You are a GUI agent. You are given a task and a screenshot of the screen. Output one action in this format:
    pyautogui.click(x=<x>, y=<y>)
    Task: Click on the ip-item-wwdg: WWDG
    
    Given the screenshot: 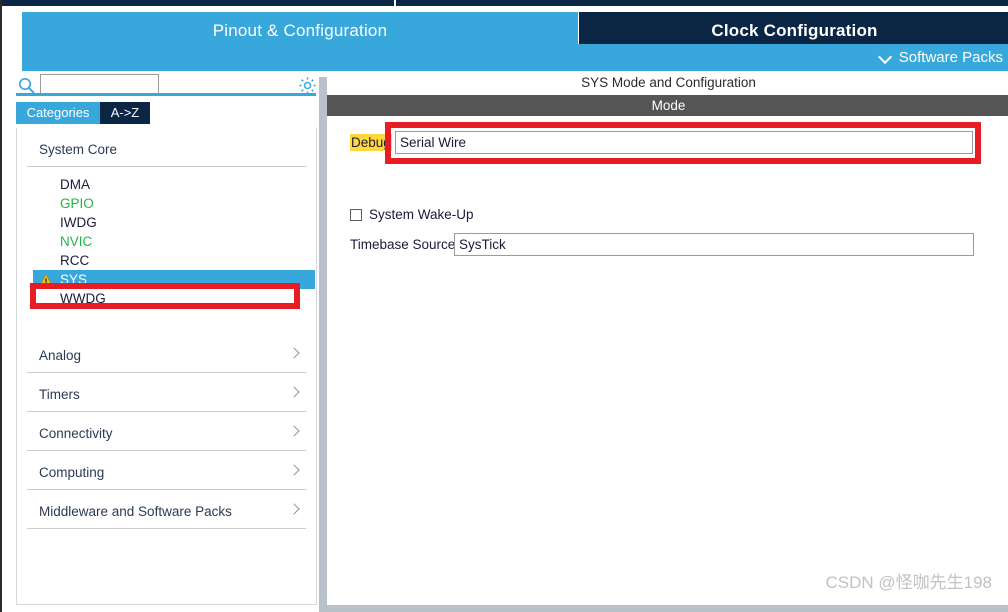 What is the action you would take?
    pyautogui.click(x=166, y=298)
    